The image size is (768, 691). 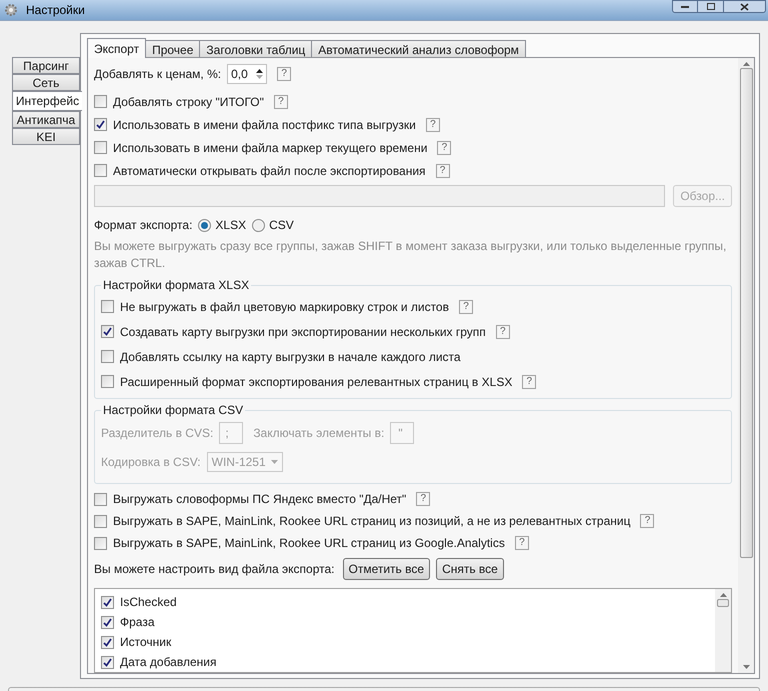 I want to click on export-view-label: Вы можете настроить вид файла экспорта:, so click(x=214, y=569).